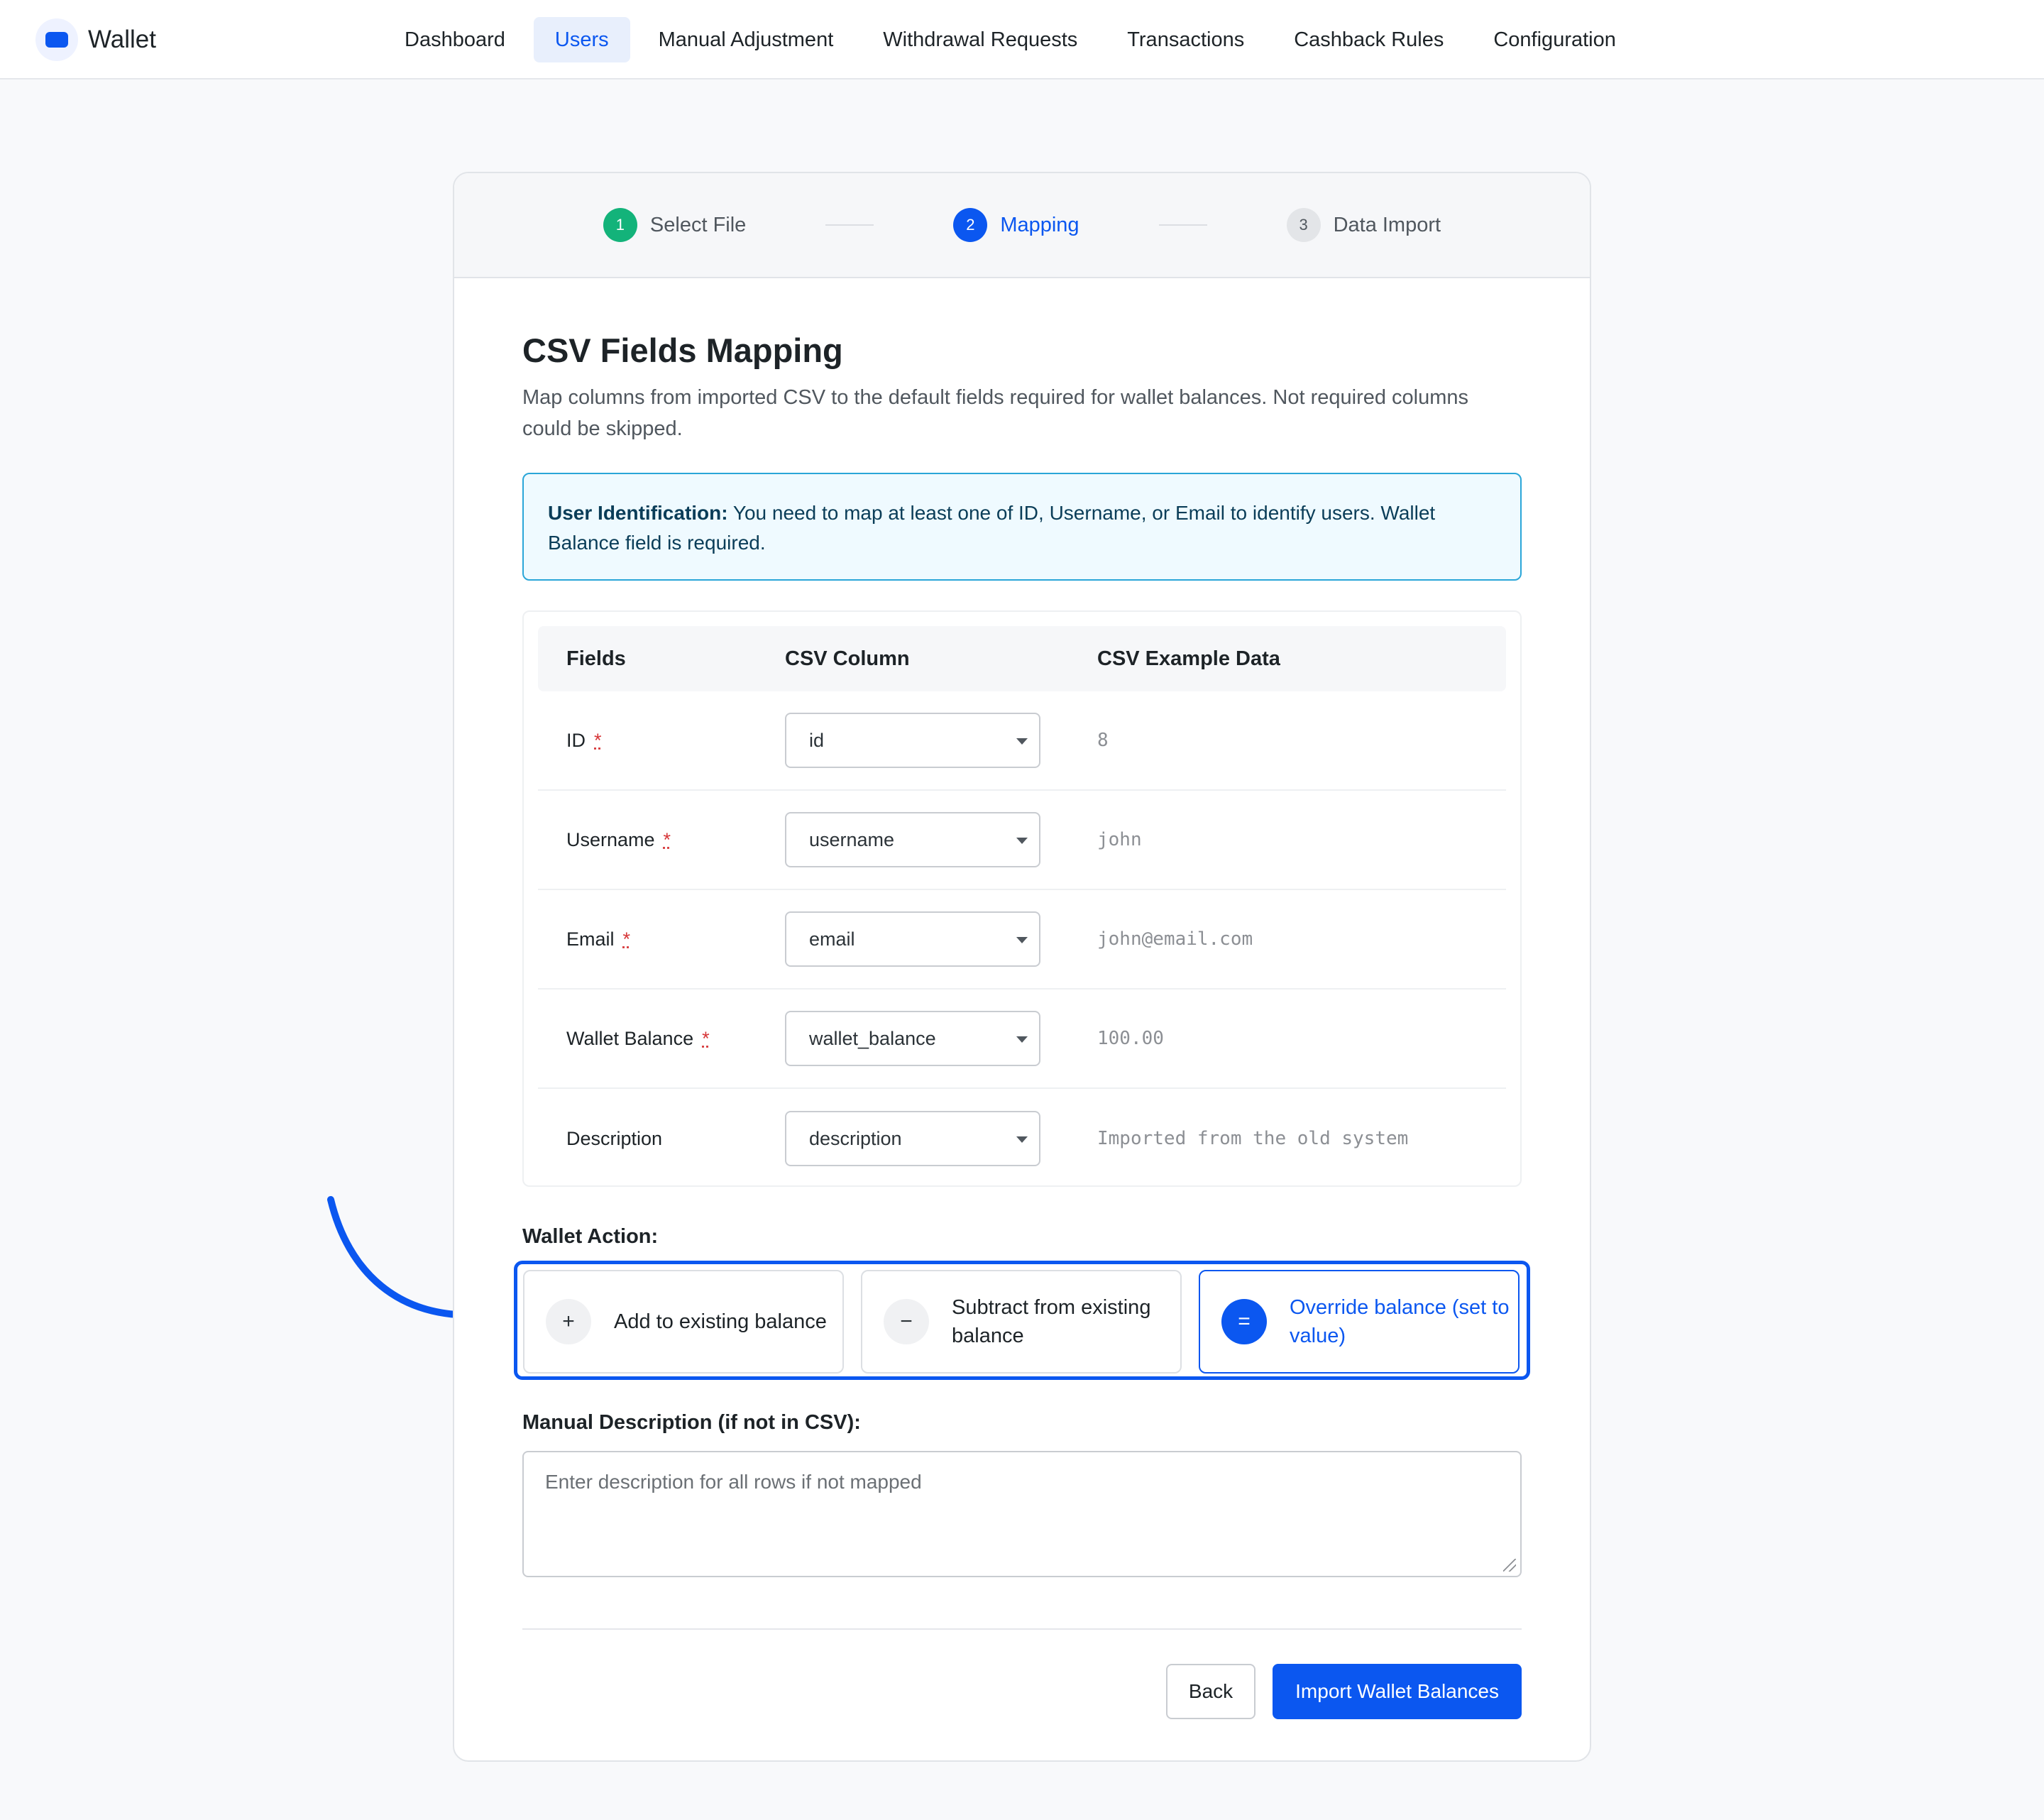  I want to click on field-label-description: Description, so click(614, 1138).